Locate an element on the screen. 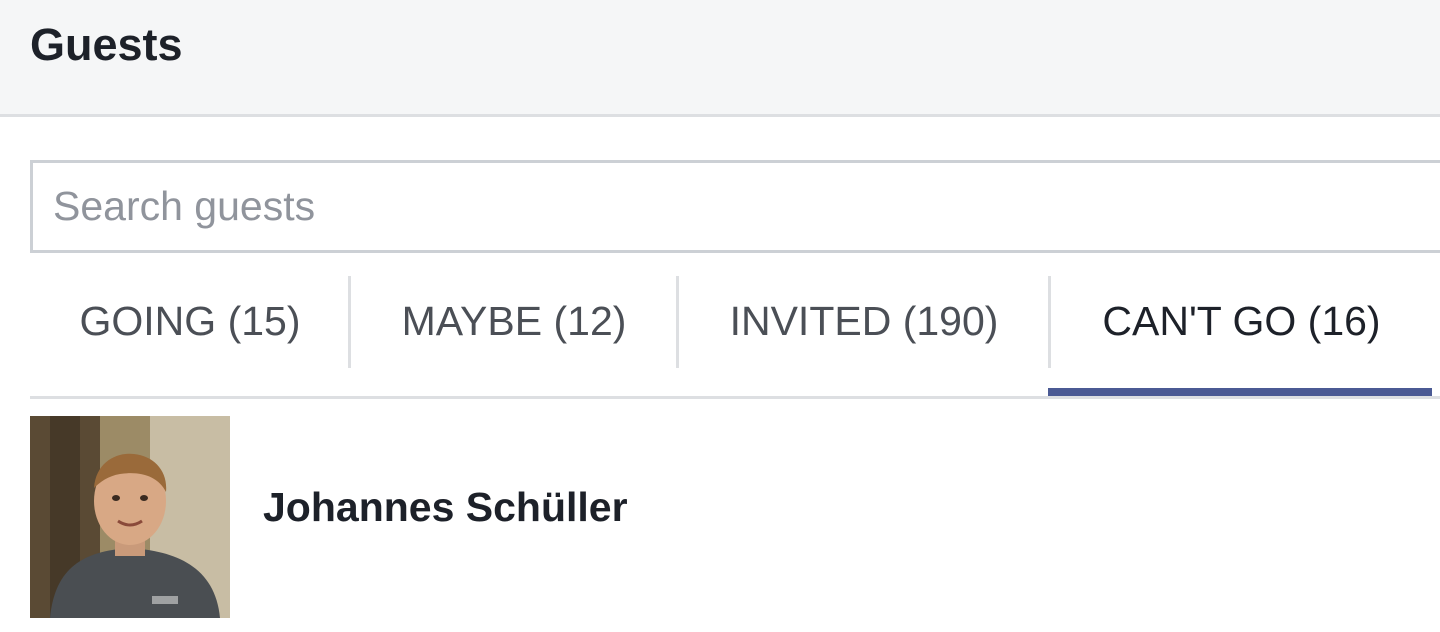 The width and height of the screenshot is (1440, 632). avatar-photo is located at coordinates (130, 517).